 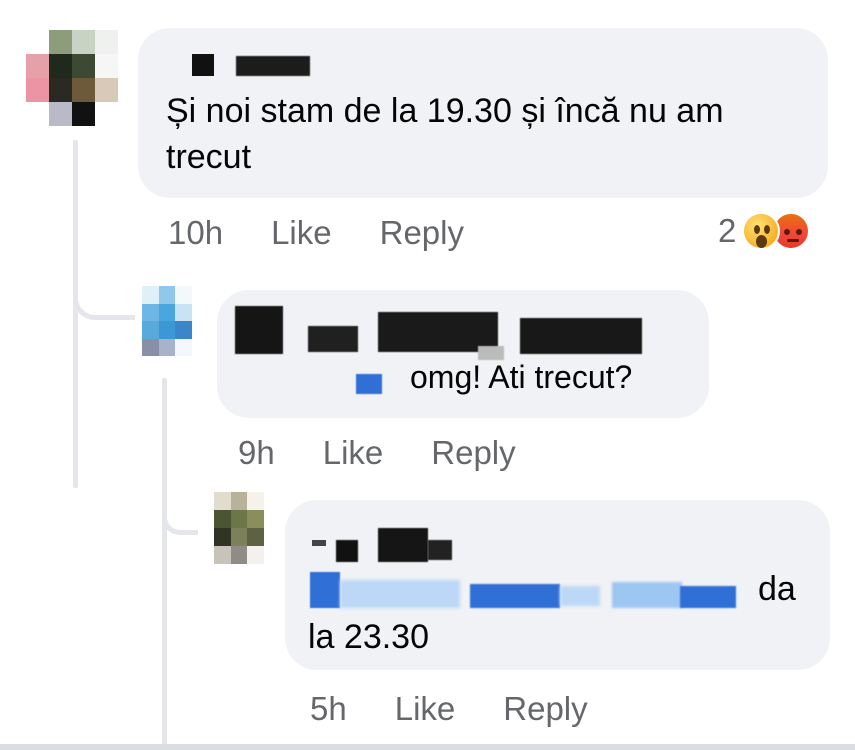 I want to click on comment-actions: 5h Like Reply, so click(x=449, y=709).